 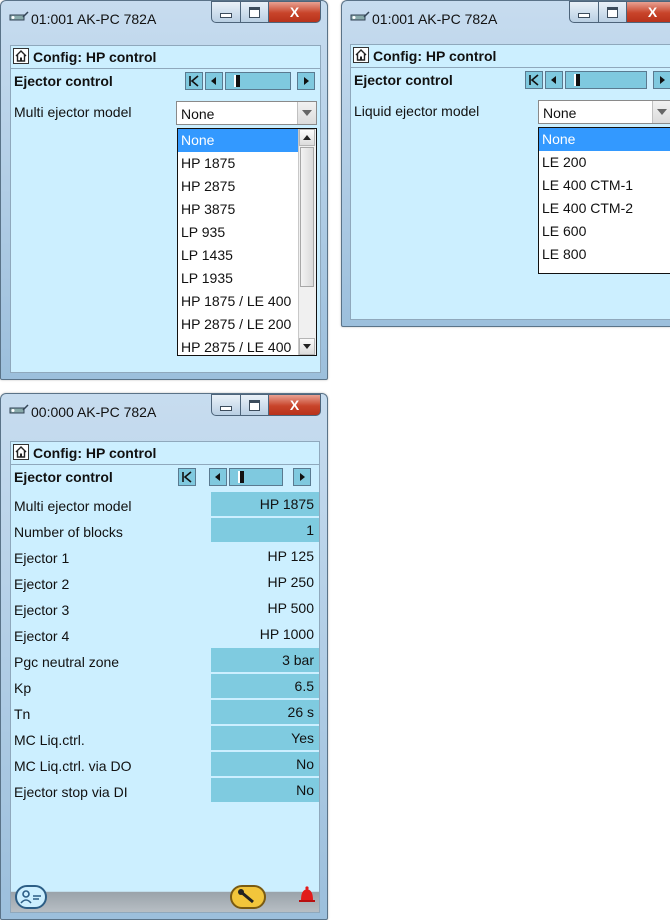 What do you see at coordinates (265, 738) in the screenshot?
I see `setting-value: Yes` at bounding box center [265, 738].